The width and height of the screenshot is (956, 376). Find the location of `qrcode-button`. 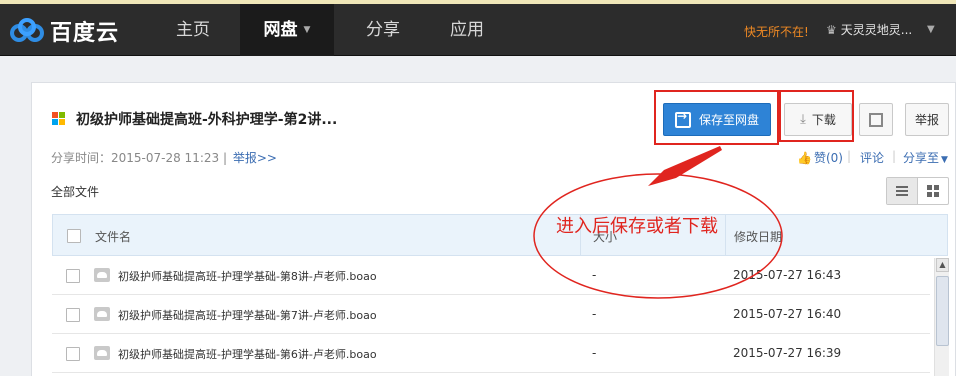

qrcode-button is located at coordinates (876, 119).